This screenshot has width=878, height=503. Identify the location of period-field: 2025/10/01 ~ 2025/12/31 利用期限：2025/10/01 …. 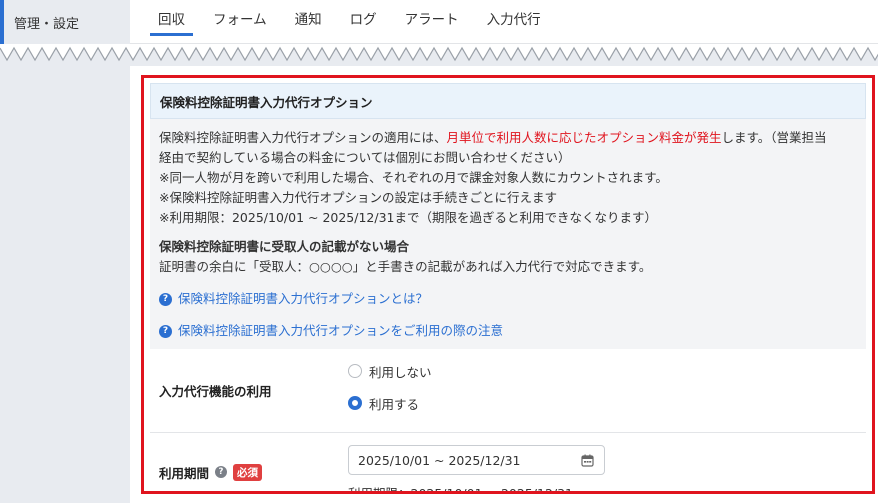
(607, 463).